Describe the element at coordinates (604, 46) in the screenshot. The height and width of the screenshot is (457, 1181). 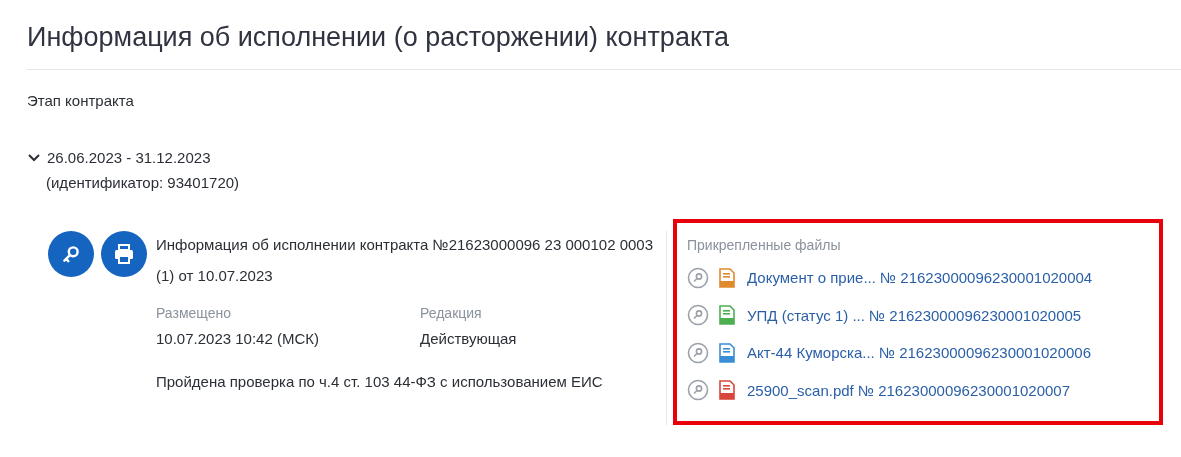
I see `page-title: Информация об исполнении (о расторжении) контракта` at that location.